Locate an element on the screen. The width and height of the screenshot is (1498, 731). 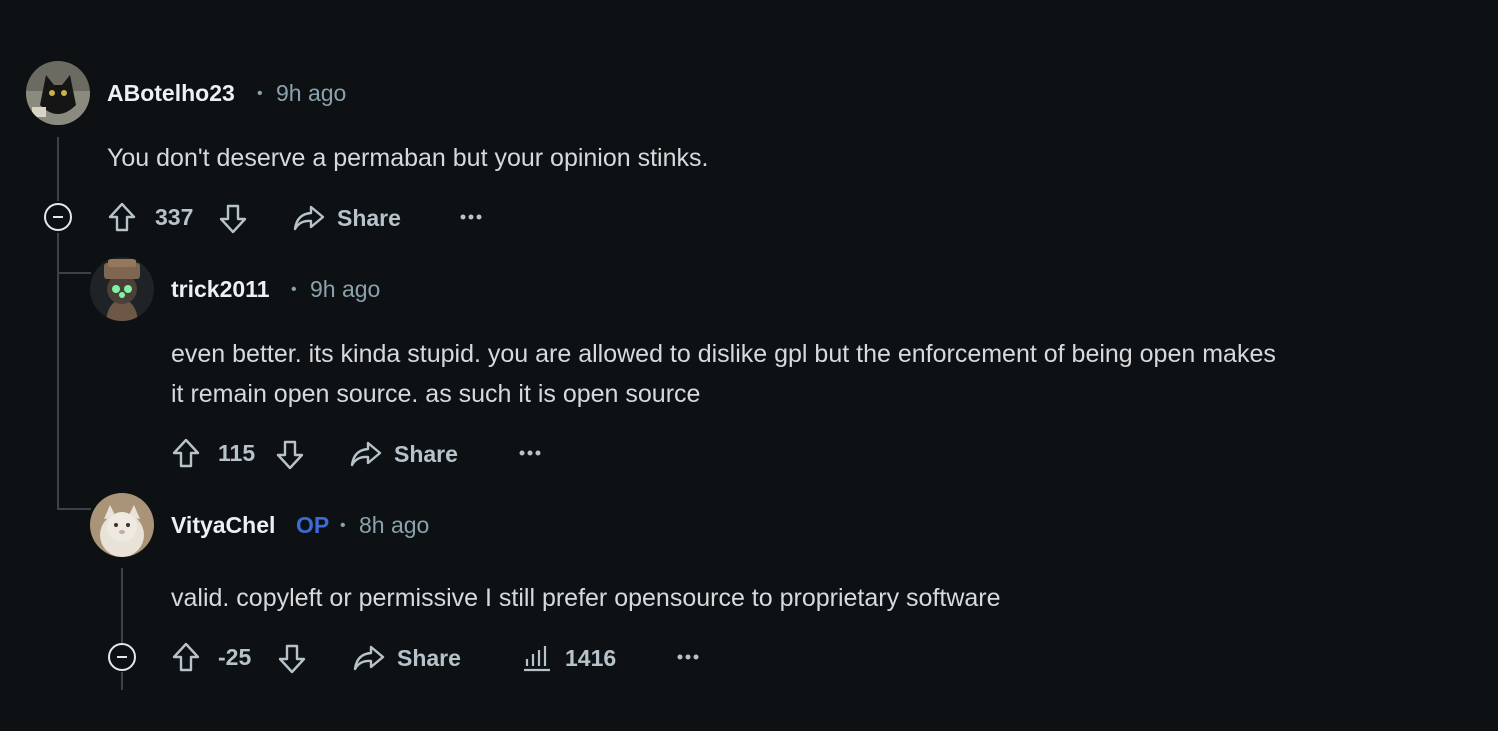
comment-author: VityaChel is located at coordinates (223, 525).